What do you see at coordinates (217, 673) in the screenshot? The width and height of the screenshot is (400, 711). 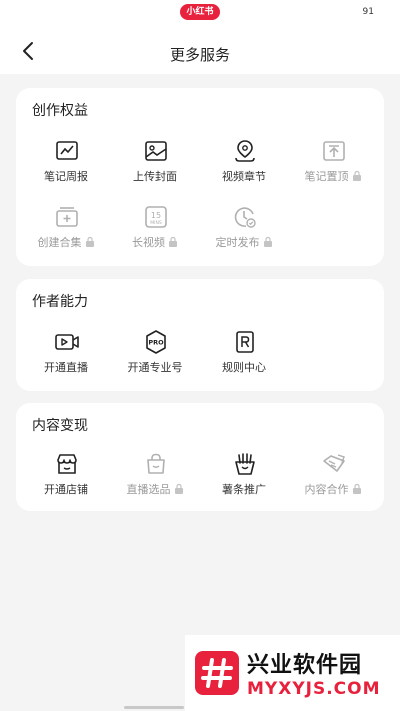 I see `hash-logo-icon` at bounding box center [217, 673].